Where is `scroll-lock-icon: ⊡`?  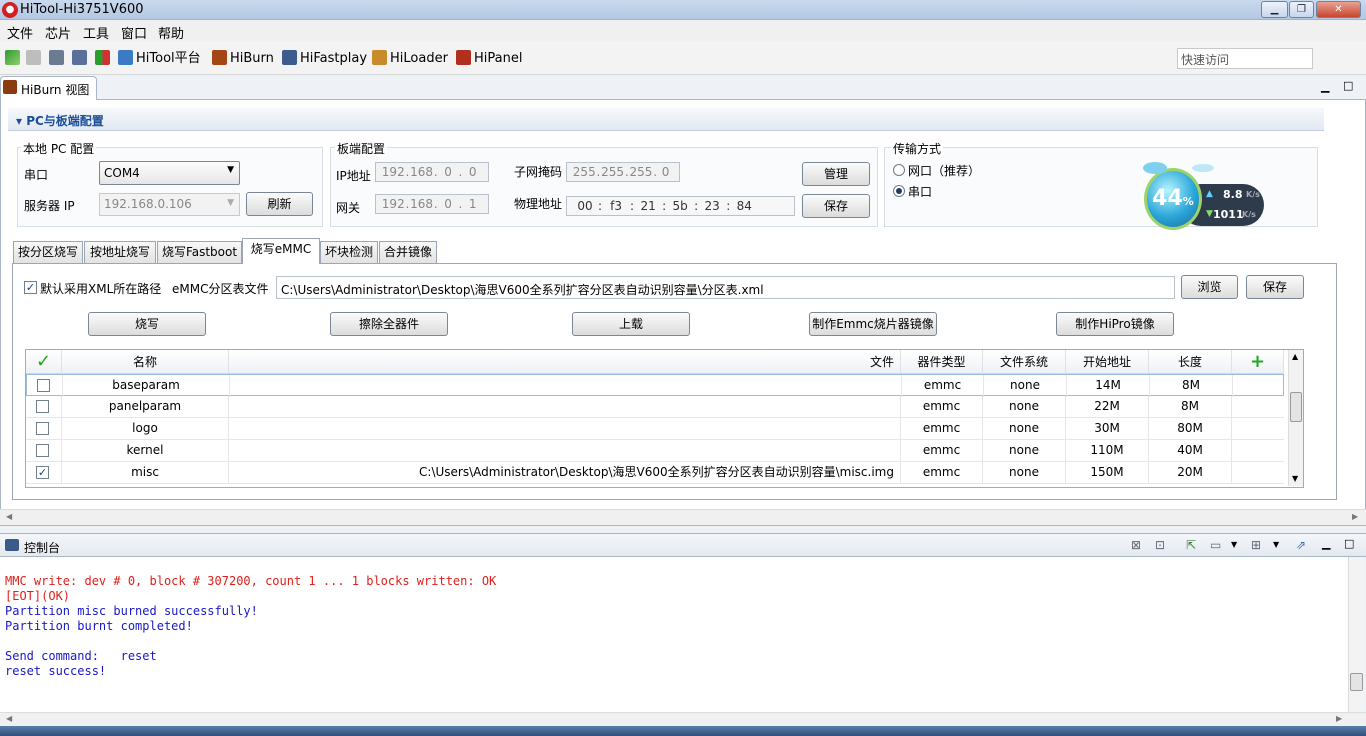
scroll-lock-icon: ⊡ is located at coordinates (1160, 545).